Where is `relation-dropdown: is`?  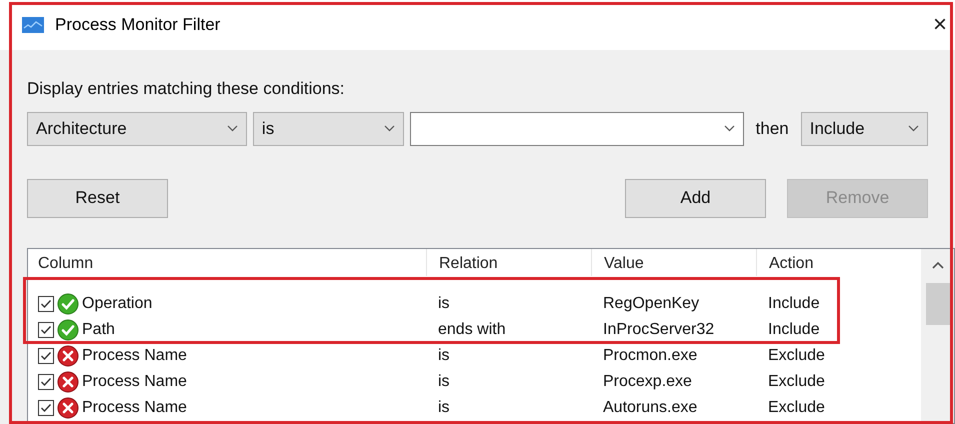
relation-dropdown: is is located at coordinates (328, 129).